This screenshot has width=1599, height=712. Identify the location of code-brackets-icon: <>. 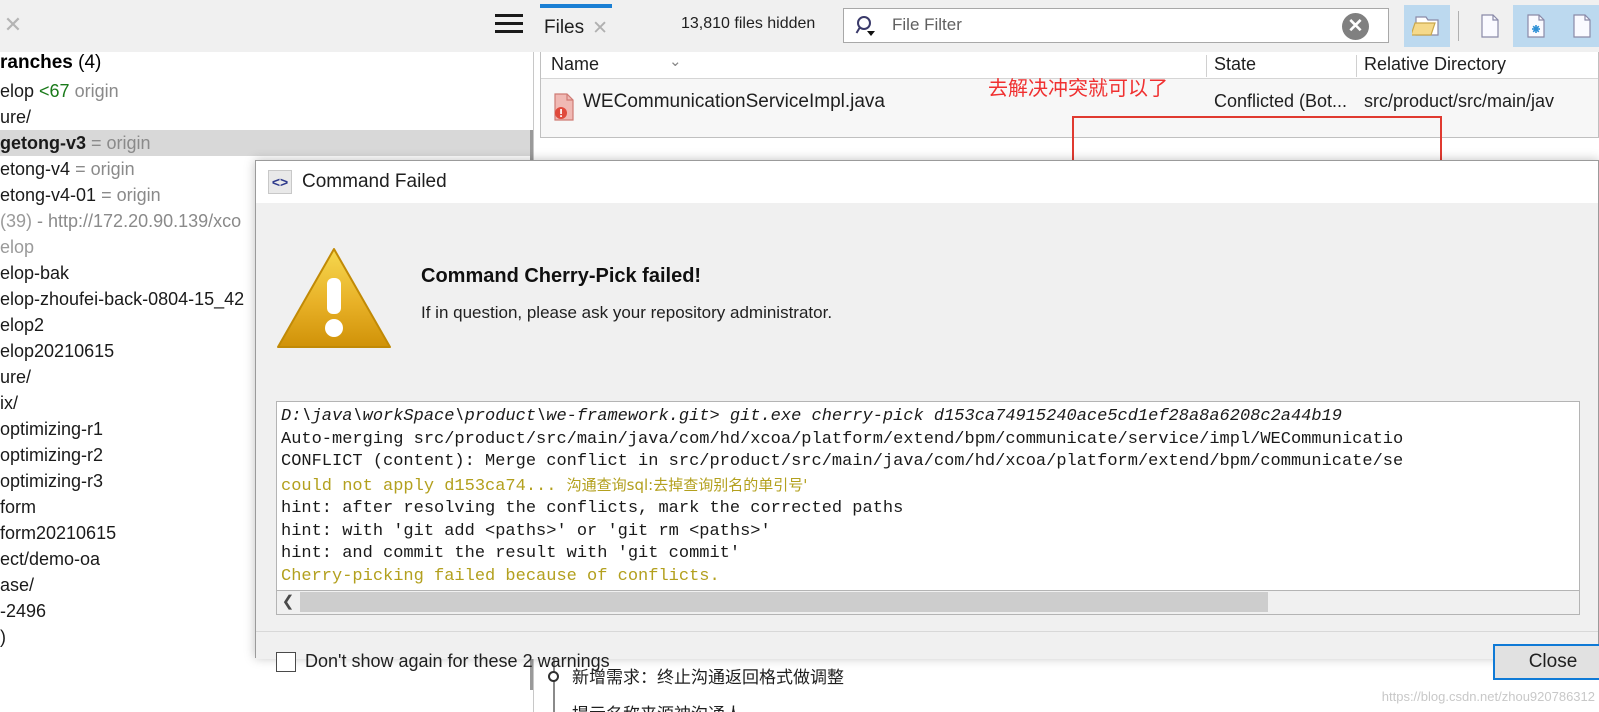
(280, 182).